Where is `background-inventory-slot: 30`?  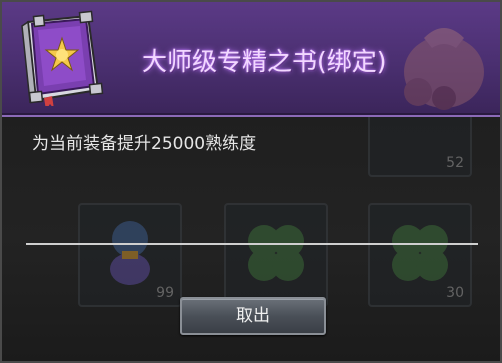 background-inventory-slot: 30 is located at coordinates (420, 255).